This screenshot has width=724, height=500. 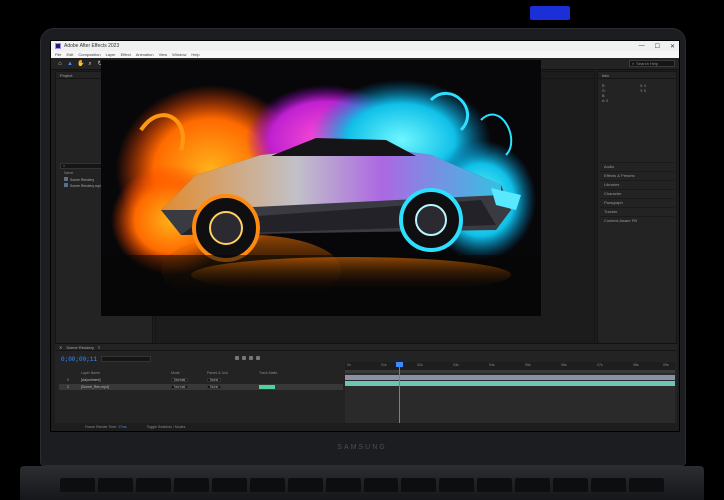 I want to click on keyboard-row, so click(x=362, y=489).